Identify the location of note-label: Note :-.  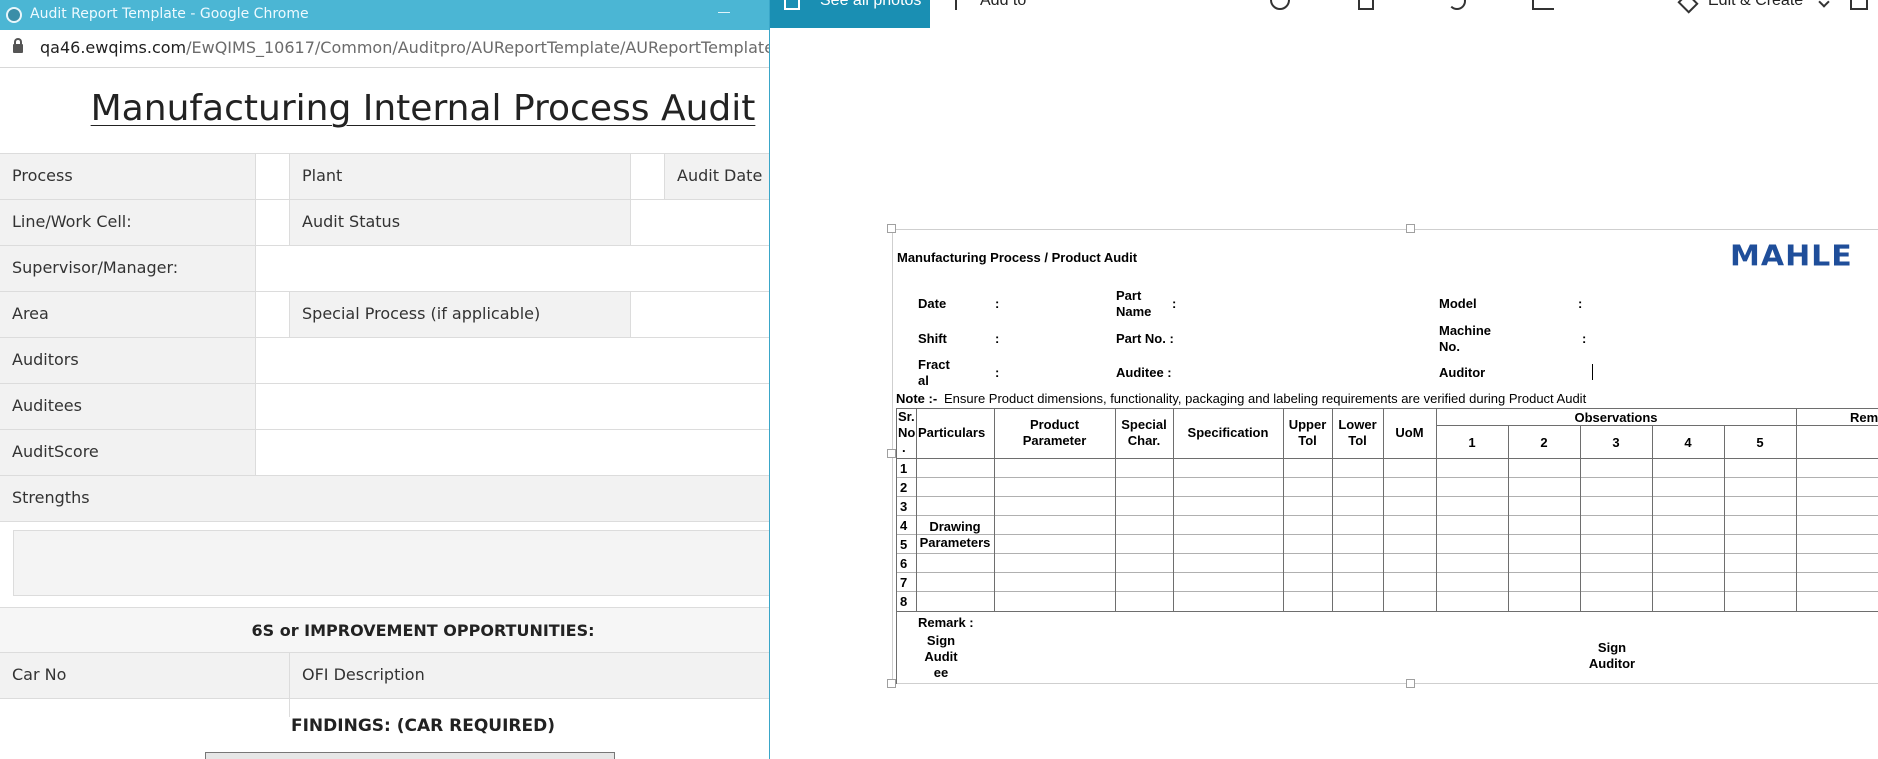
(917, 398).